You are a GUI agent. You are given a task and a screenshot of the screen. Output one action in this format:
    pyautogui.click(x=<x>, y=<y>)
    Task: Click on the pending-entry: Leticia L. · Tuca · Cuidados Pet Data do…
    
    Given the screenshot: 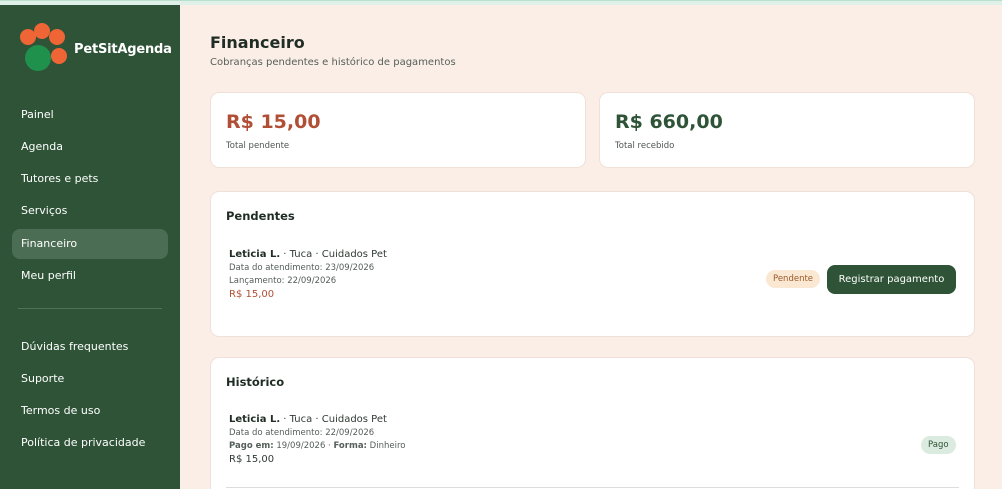 What is the action you would take?
    pyautogui.click(x=308, y=274)
    